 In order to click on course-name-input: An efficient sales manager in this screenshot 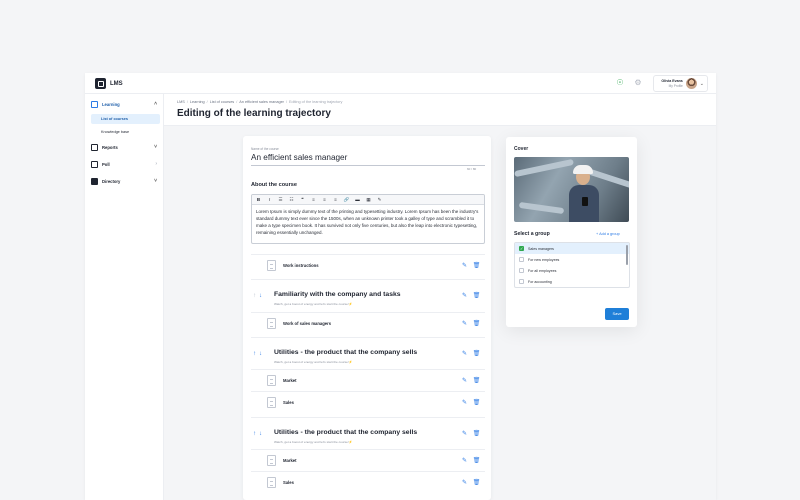, I will do `click(299, 157)`.